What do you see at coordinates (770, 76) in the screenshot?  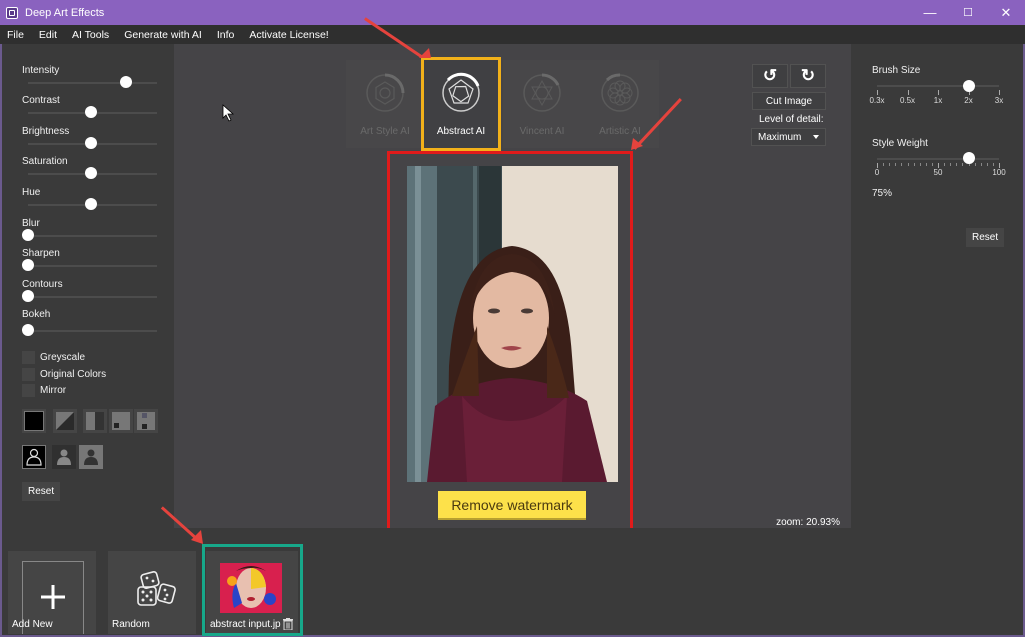 I see `rotate-left-button: ↺` at bounding box center [770, 76].